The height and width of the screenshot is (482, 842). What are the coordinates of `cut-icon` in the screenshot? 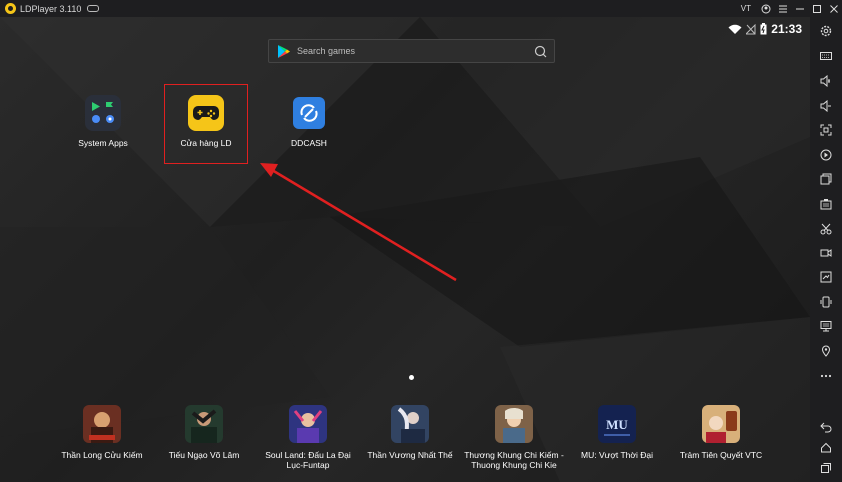 It's located at (826, 229).